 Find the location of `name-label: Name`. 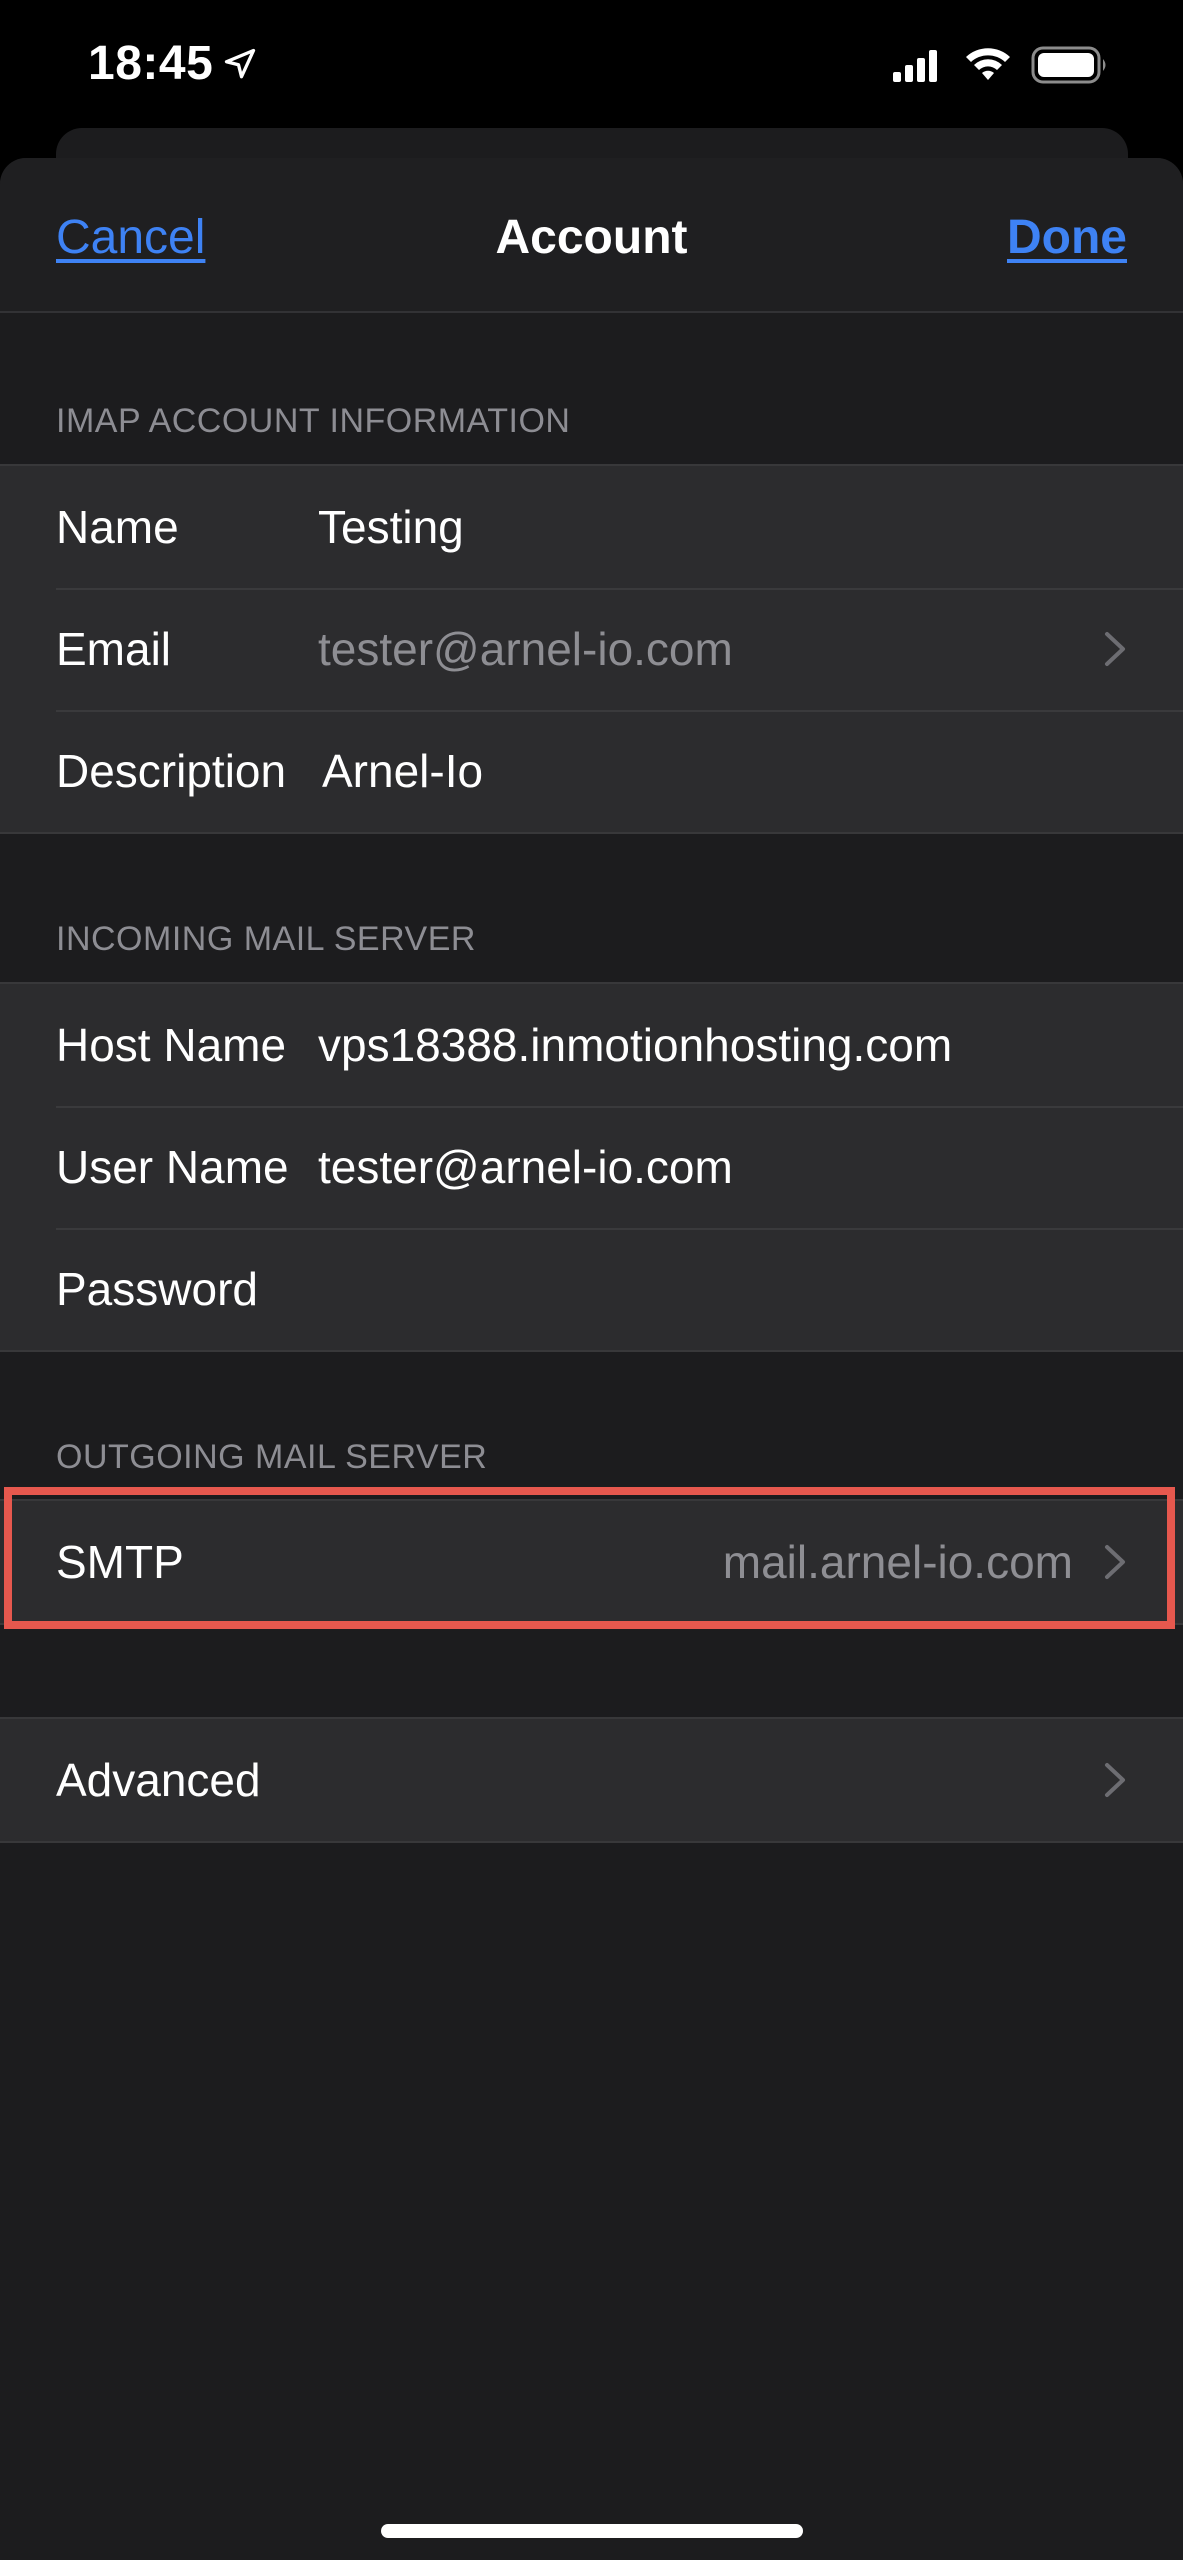

name-label: Name is located at coordinates (117, 527).